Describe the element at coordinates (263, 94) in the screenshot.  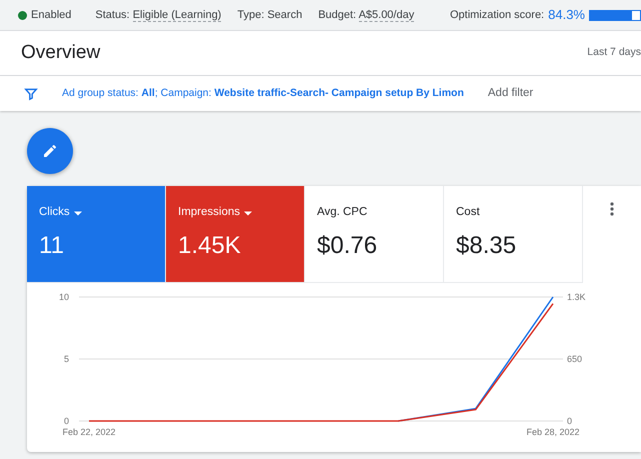
I see `filter-summary: Ad group status: All; Campaign: Website traffic-Search- Campaign setup By Limon` at that location.